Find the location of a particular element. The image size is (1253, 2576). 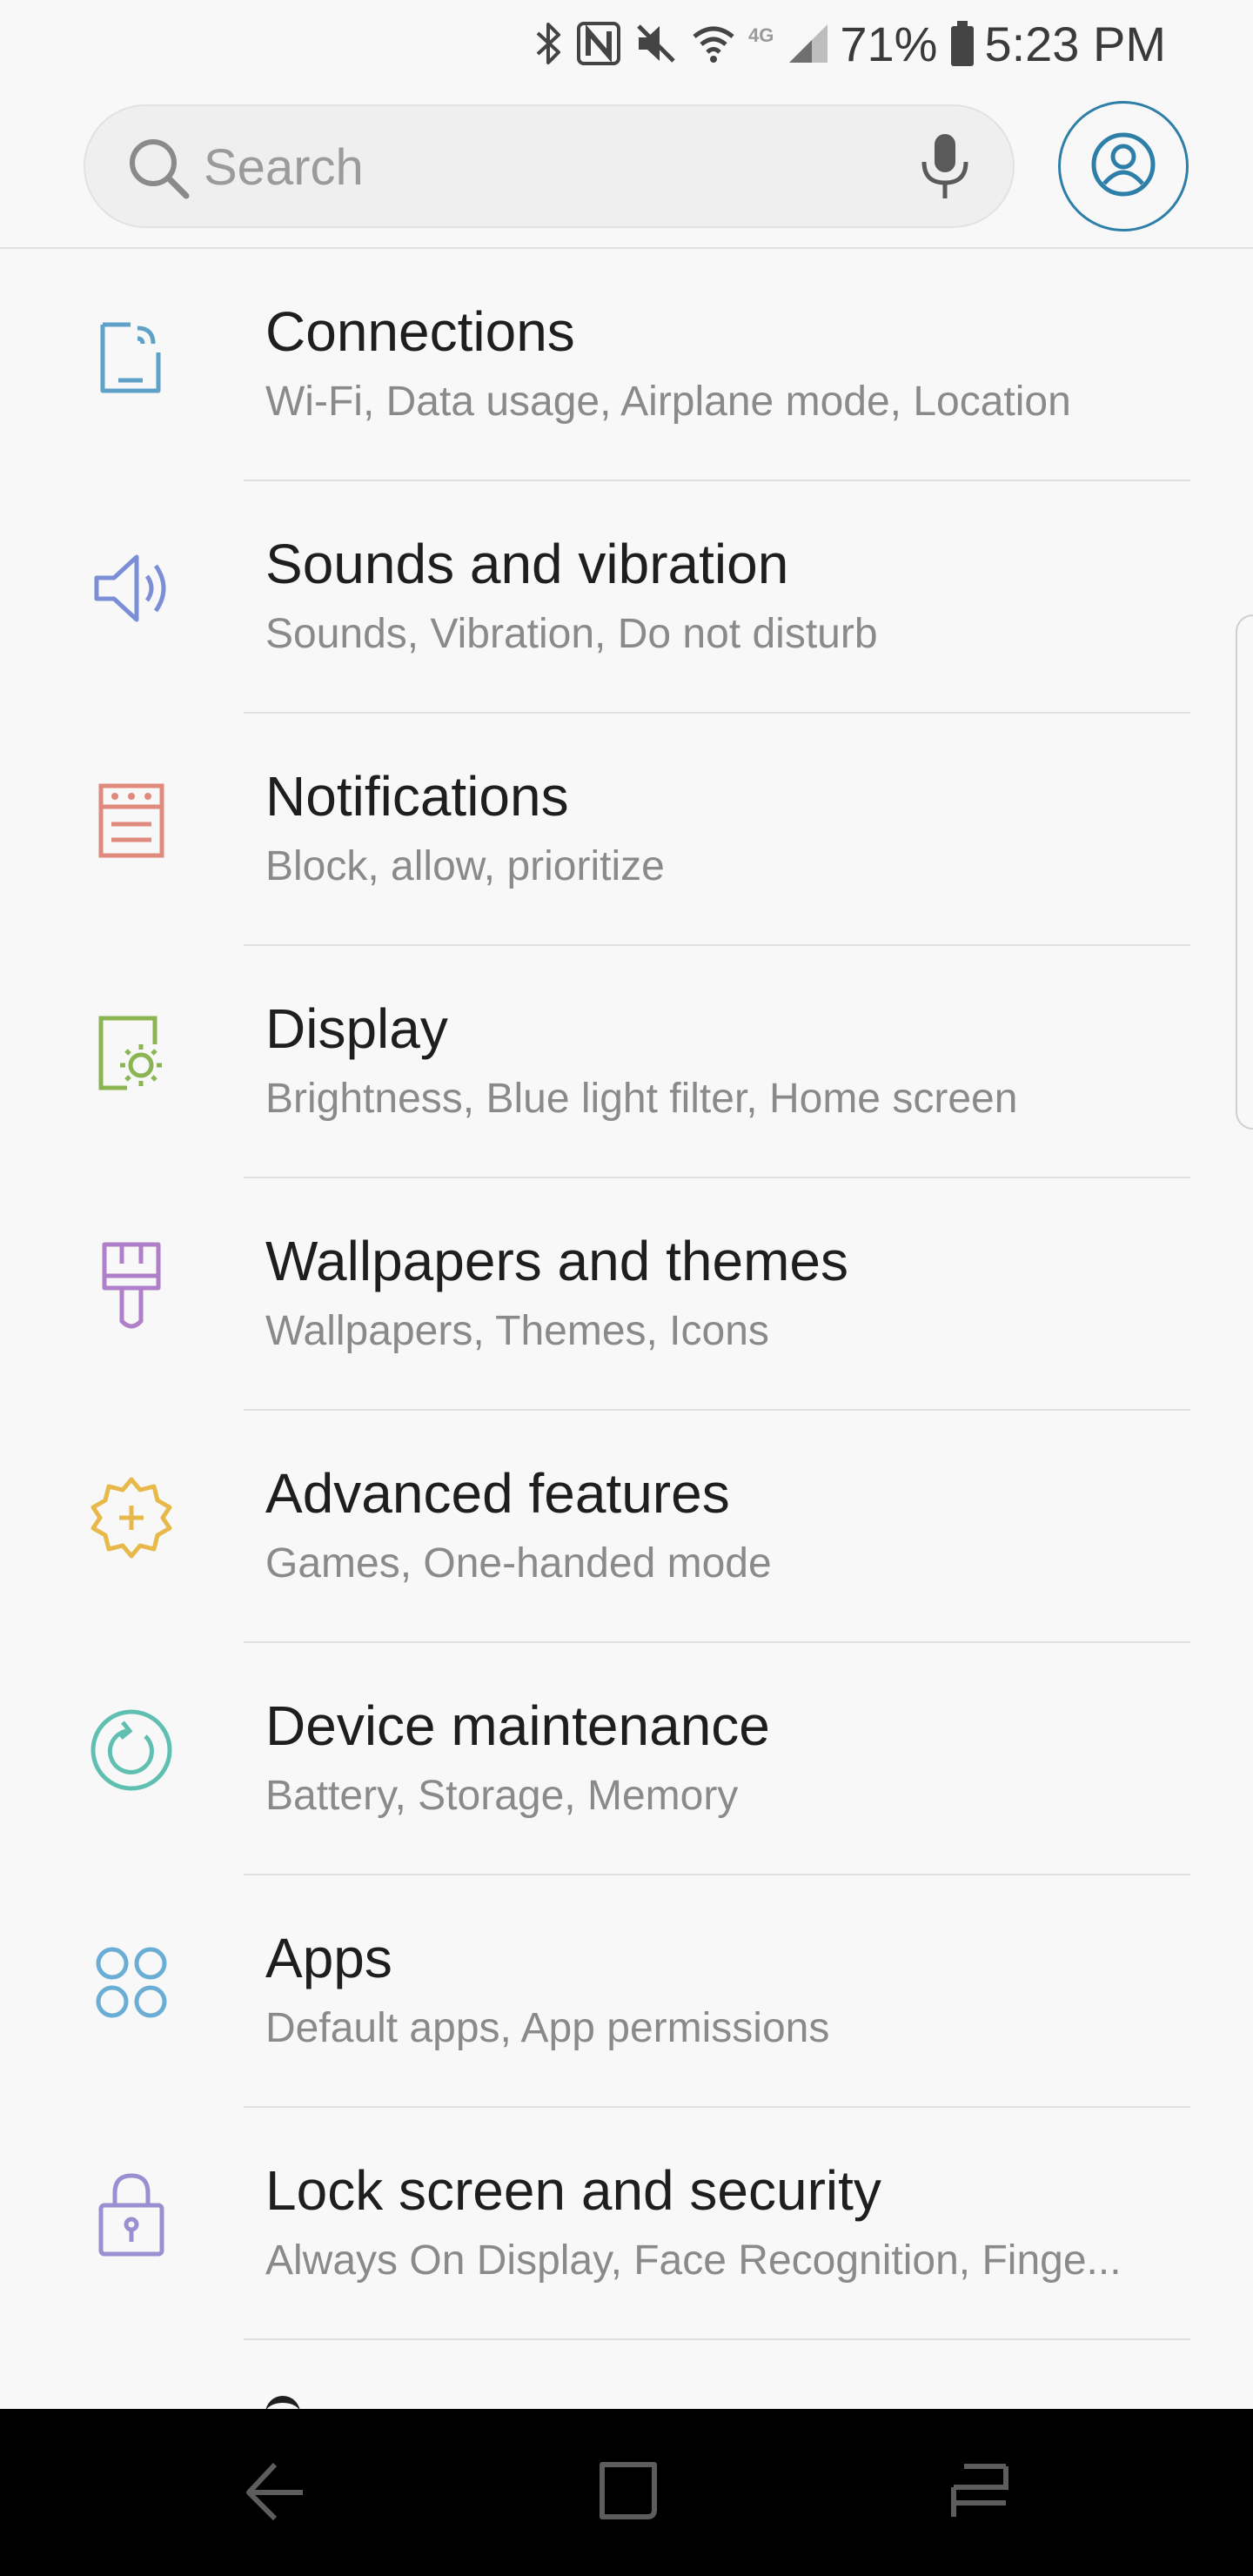

account-icon is located at coordinates (1123, 167).